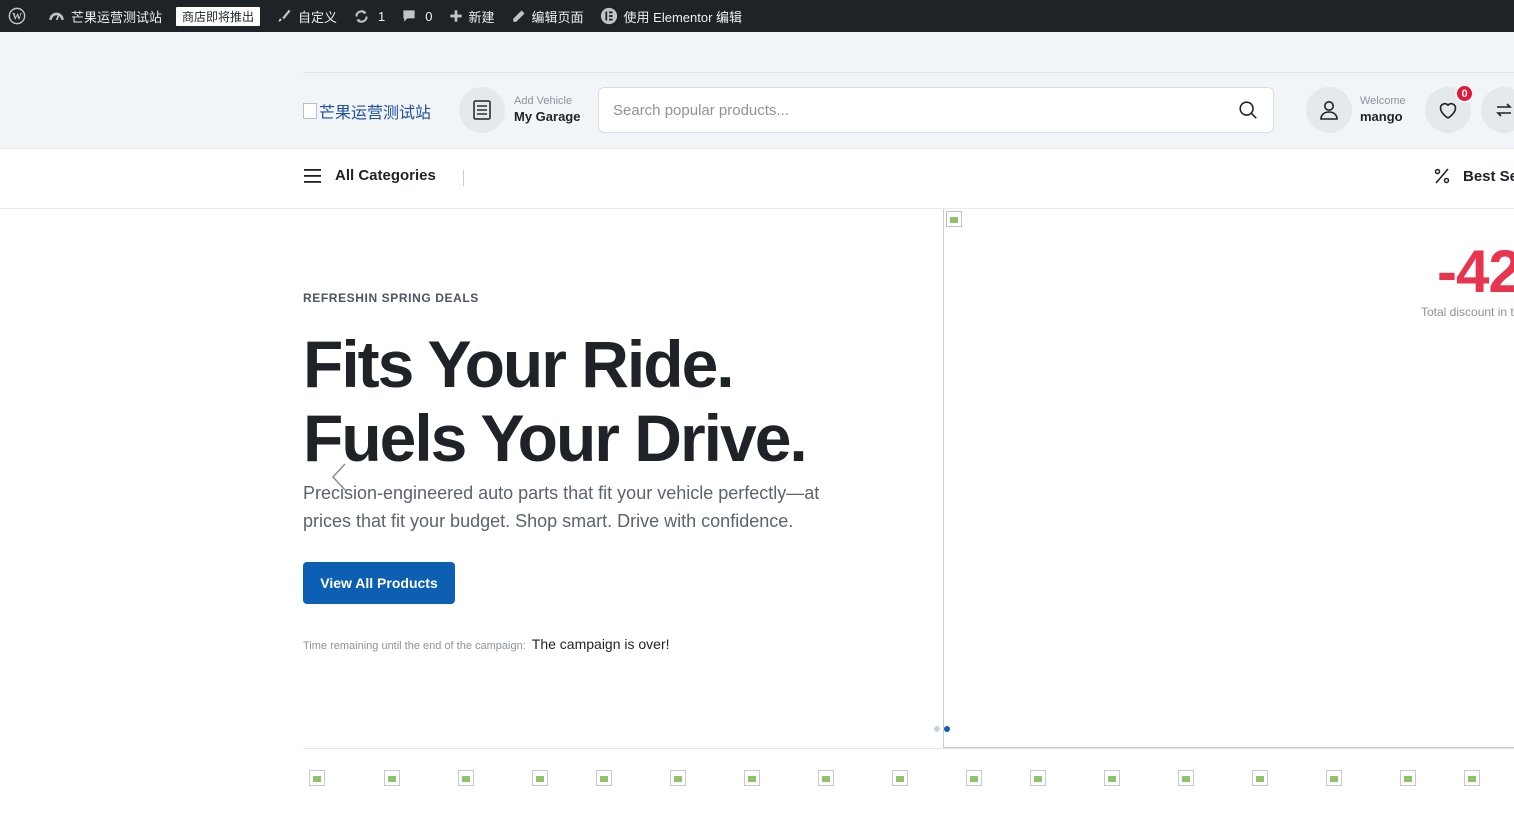 This screenshot has height=827, width=1514. Describe the element at coordinates (543, 101) in the screenshot. I see `add-vehicle-label: Add Vehicle` at that location.